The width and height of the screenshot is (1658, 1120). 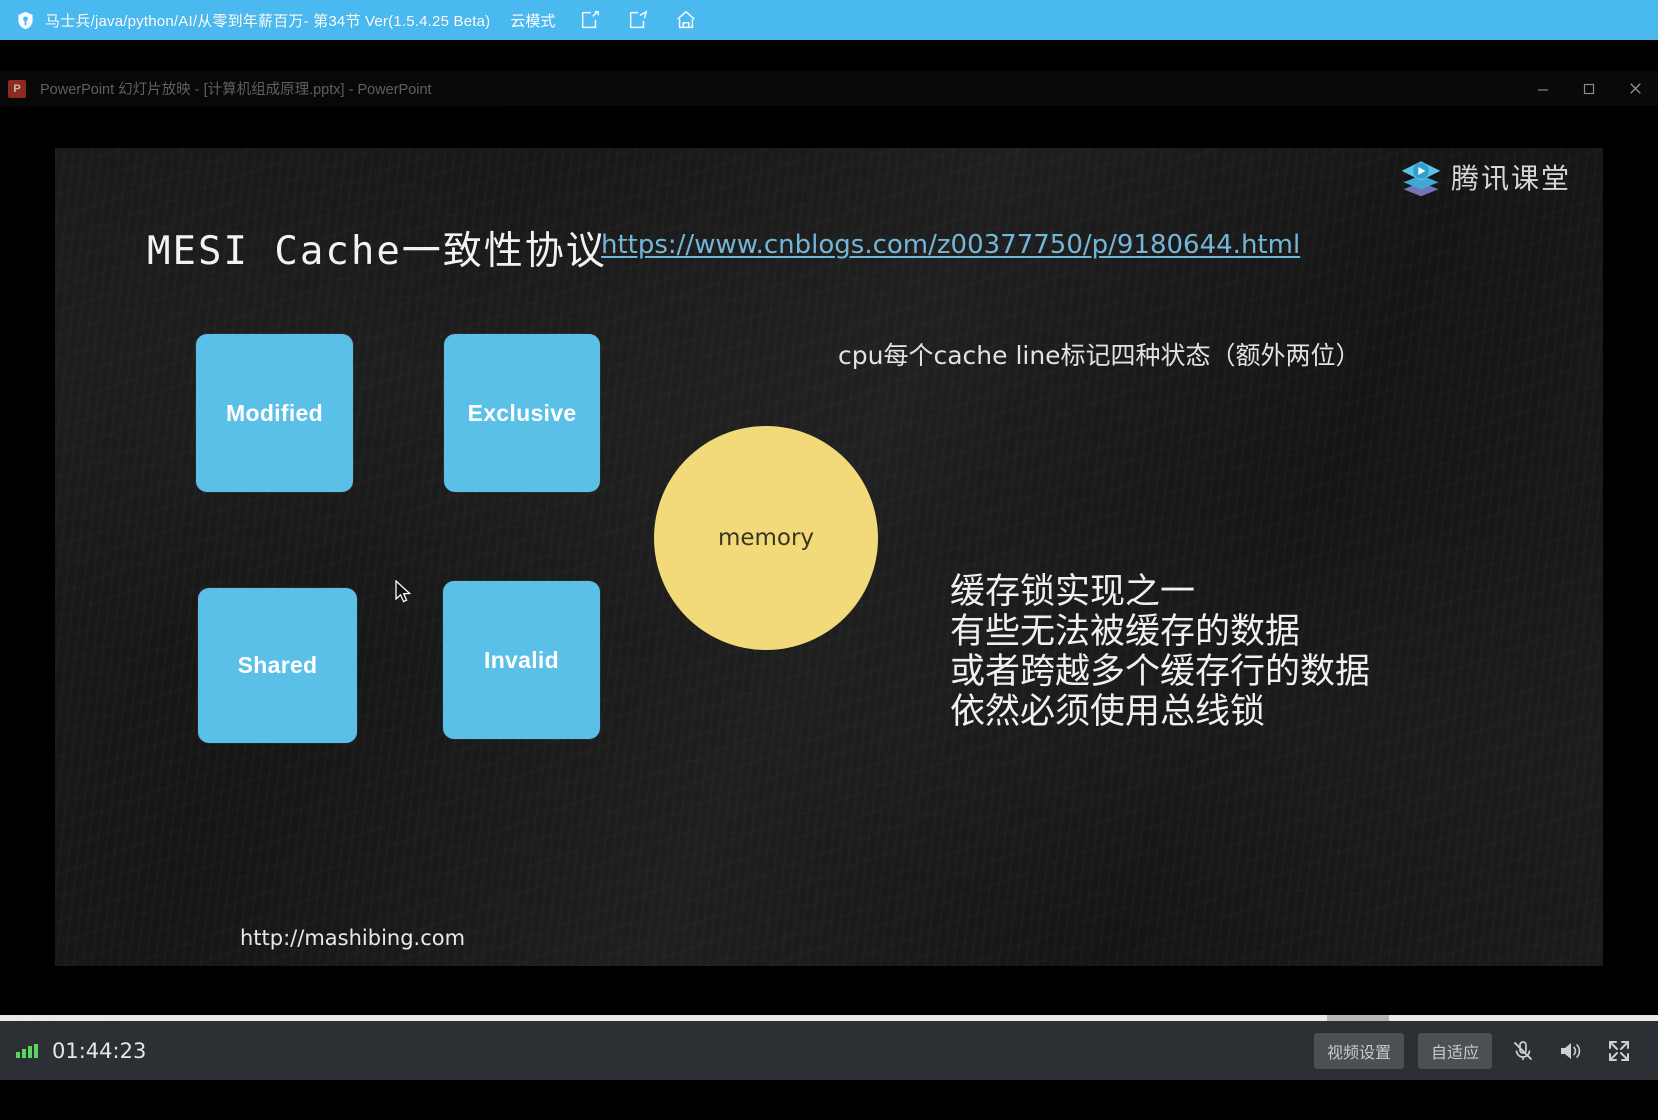 What do you see at coordinates (1635, 88) in the screenshot?
I see `close-button` at bounding box center [1635, 88].